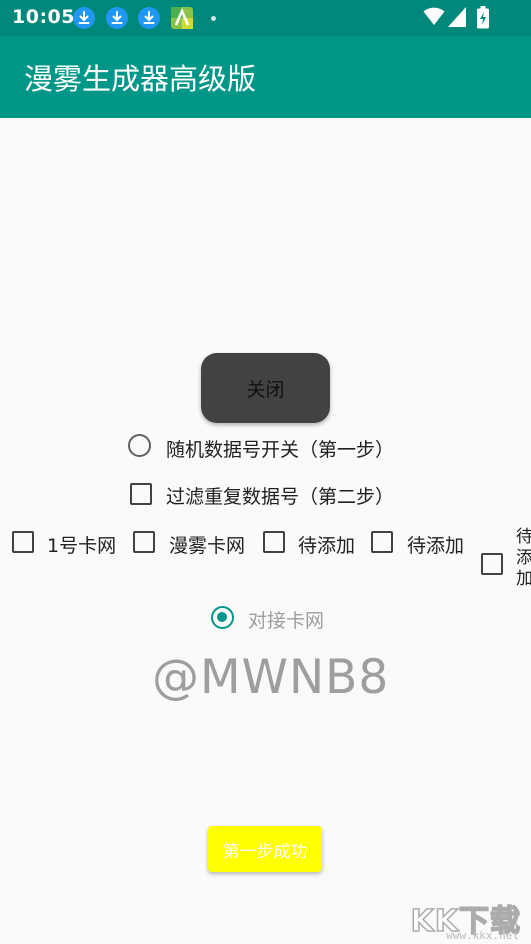  Describe the element at coordinates (482, 935) in the screenshot. I see `watermark-url: www.kkx.net` at that location.